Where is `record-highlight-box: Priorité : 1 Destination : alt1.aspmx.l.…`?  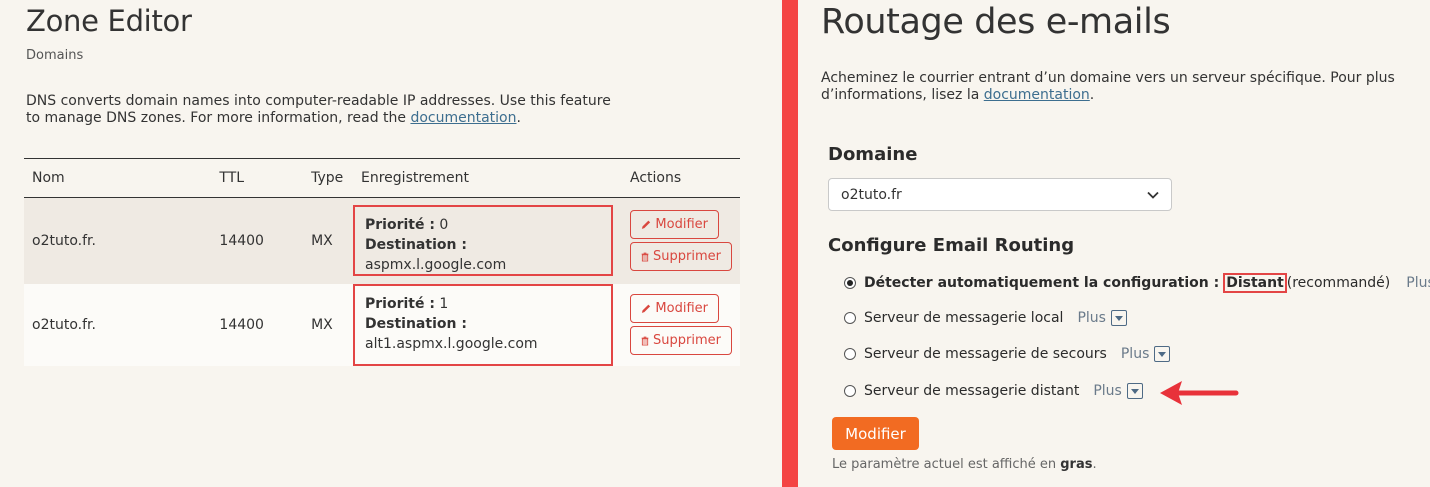 record-highlight-box: Priorité : 1 Destination : alt1.aspmx.l.… is located at coordinates (483, 324).